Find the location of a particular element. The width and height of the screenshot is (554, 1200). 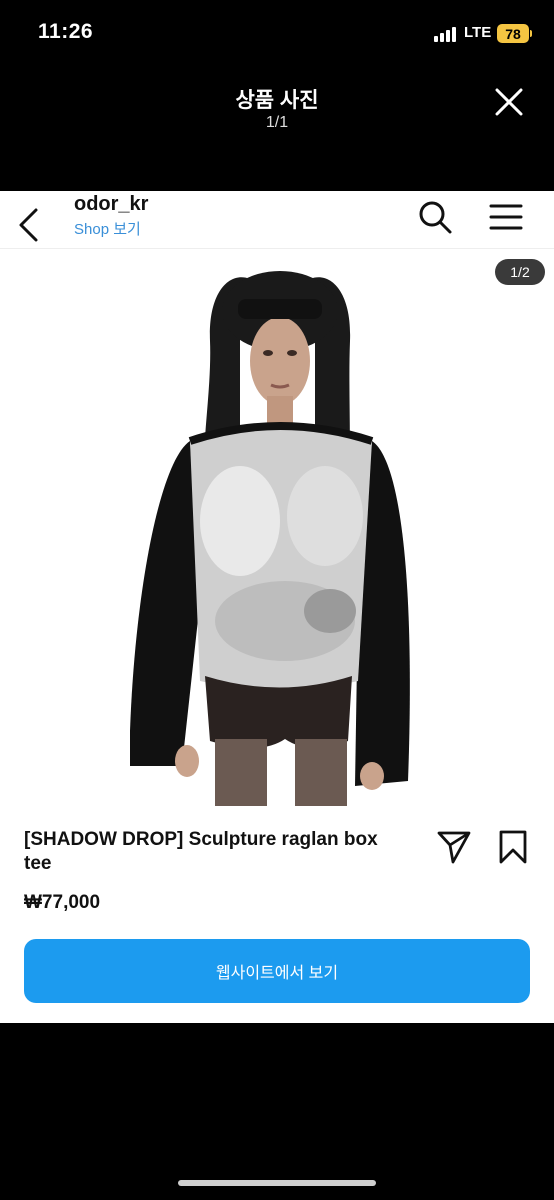

back-button is located at coordinates (29, 225).